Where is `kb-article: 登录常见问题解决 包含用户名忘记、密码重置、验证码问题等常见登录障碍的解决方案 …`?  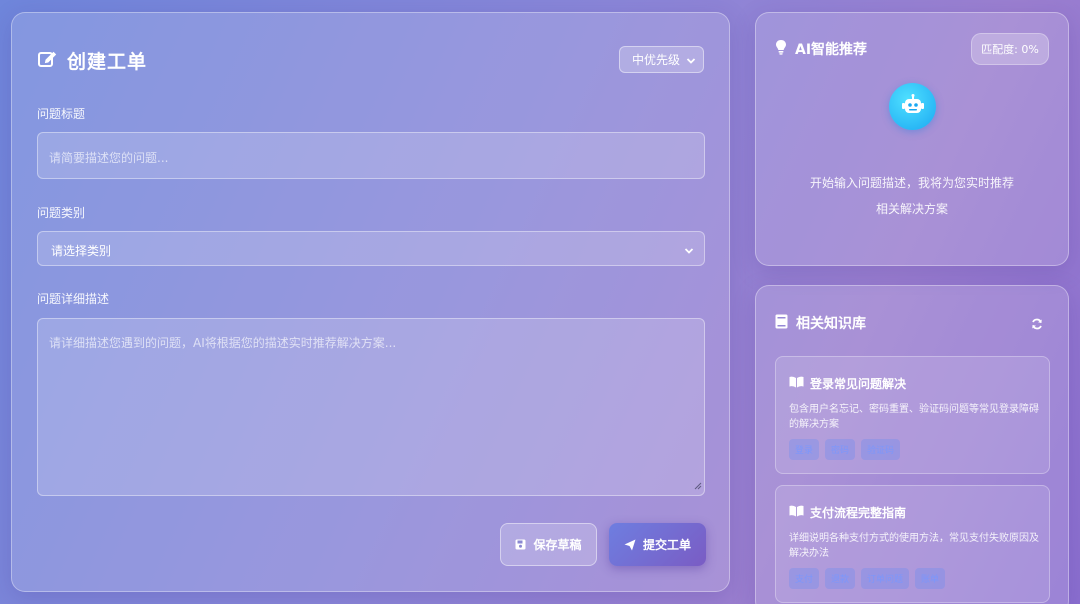 kb-article: 登录常见问题解决 包含用户名忘记、密码重置、验证码问题等常见登录障碍的解决方案 … is located at coordinates (912, 415).